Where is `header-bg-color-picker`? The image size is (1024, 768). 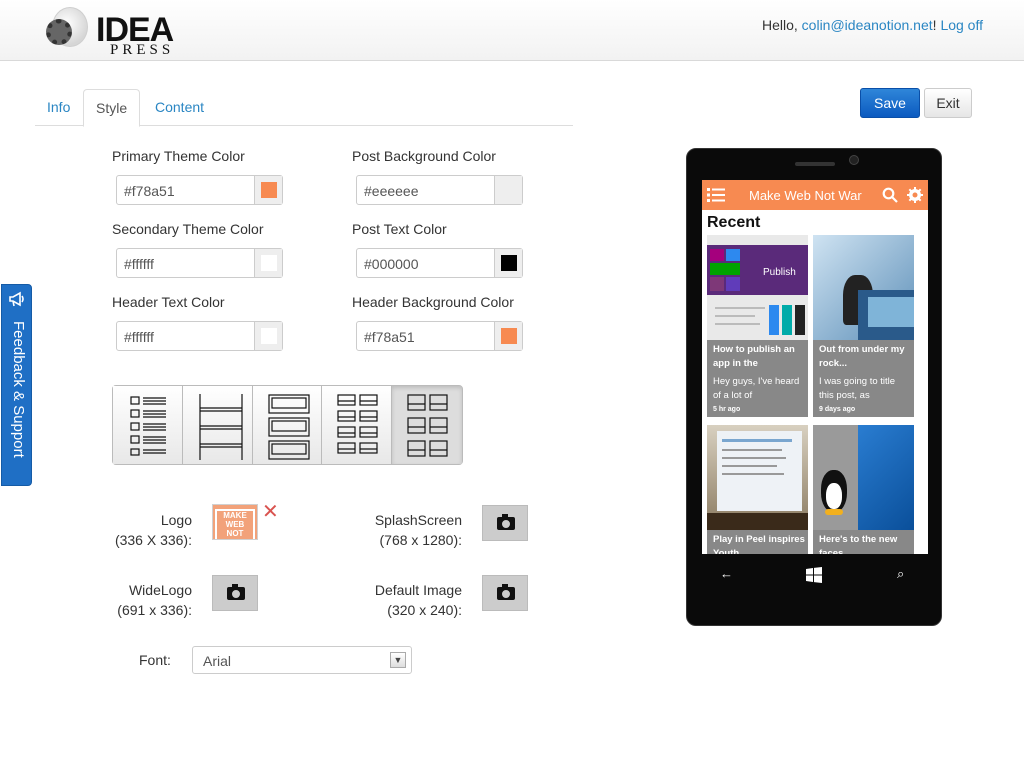
header-bg-color-picker is located at coordinates (508, 336).